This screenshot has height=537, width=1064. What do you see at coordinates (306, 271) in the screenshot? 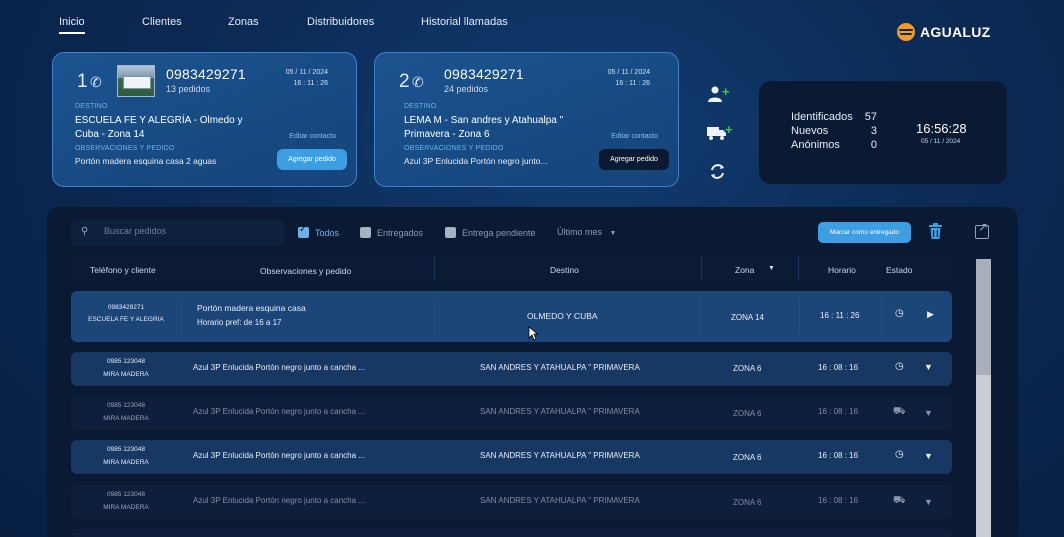
I see `header-observations: Observaciones y pedido` at bounding box center [306, 271].